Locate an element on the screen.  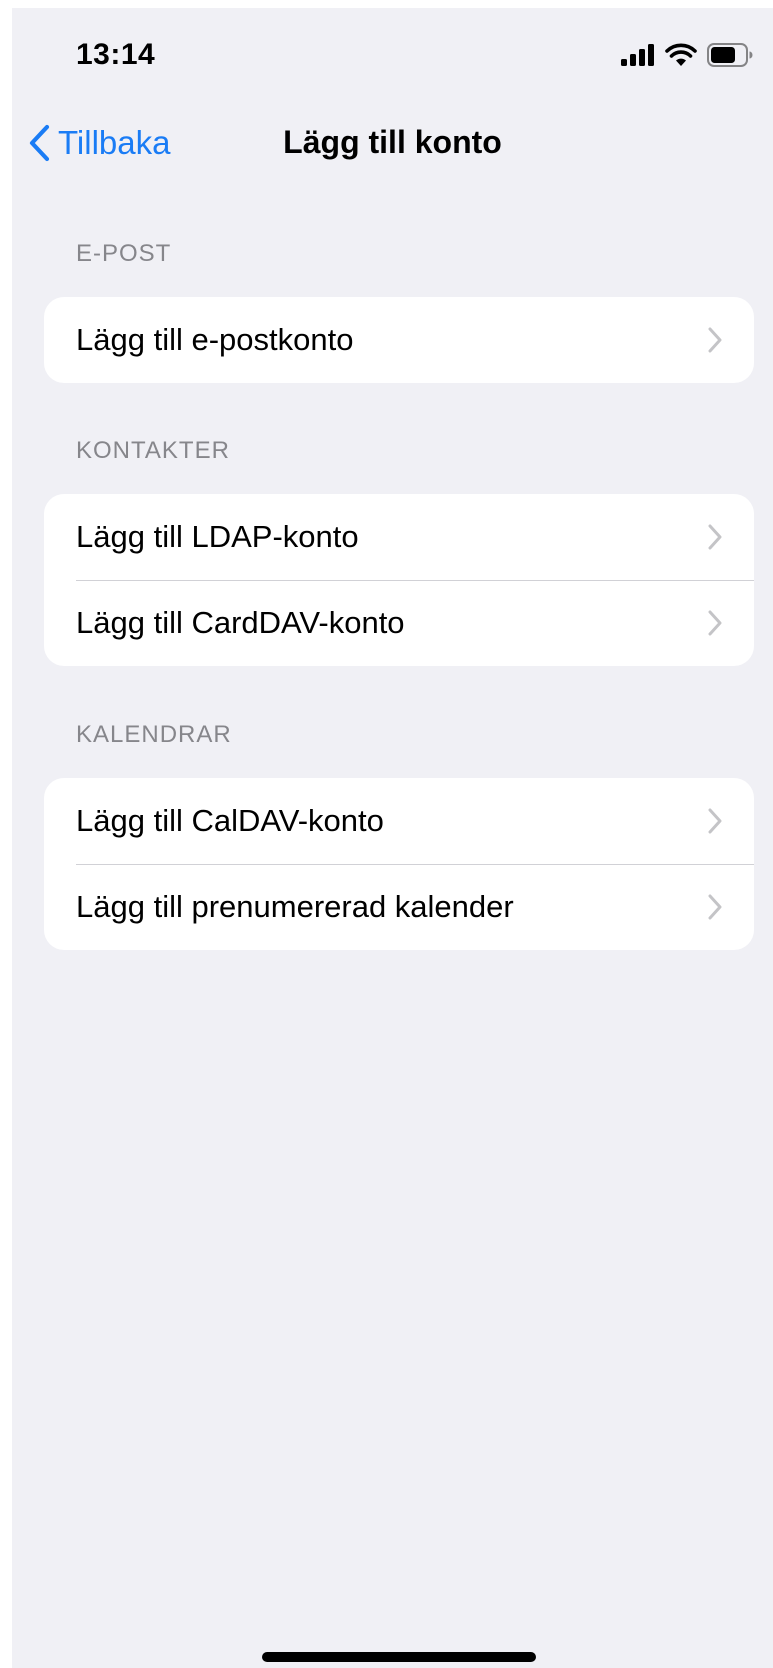
add-subscribed-calendar-row: Lägg till prenumererad kalender is located at coordinates (399, 907).